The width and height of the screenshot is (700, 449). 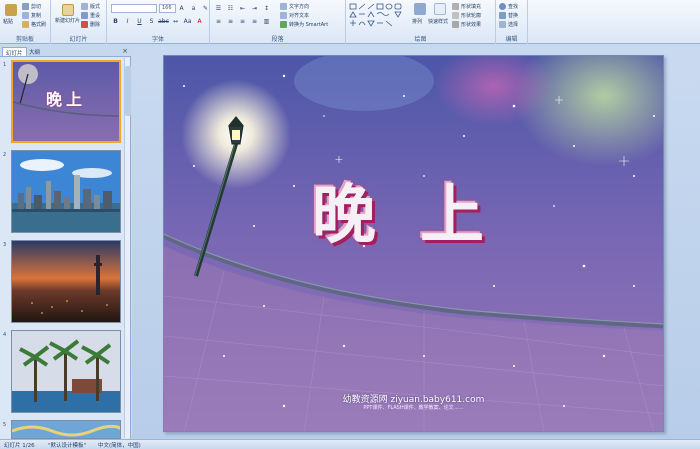 I want to click on italic-icon: I, so click(x=127, y=21).